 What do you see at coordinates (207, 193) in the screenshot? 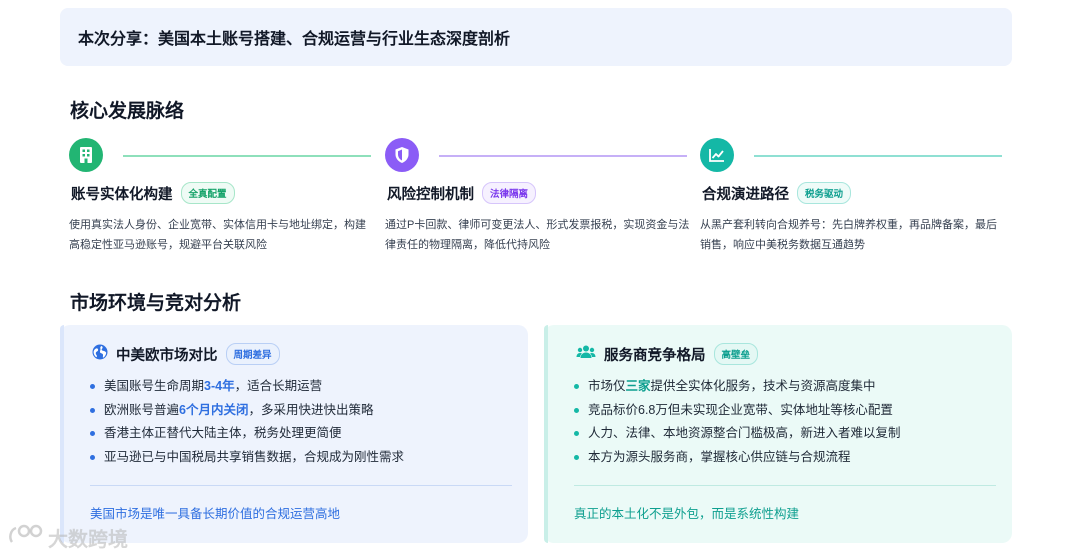
I see `step-tag: 全真配置` at bounding box center [207, 193].